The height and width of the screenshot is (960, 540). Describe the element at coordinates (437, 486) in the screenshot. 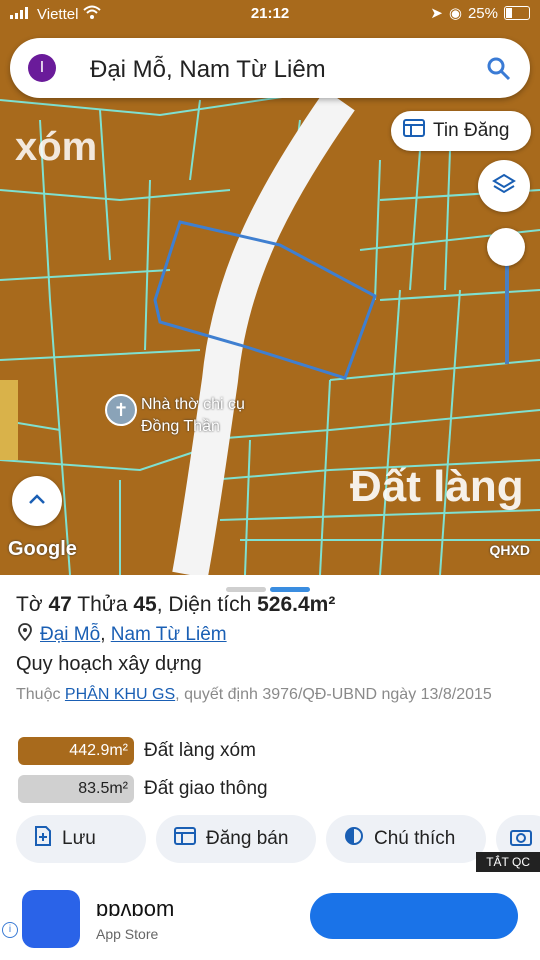

I see `map-label-dat-lang: Đất làng` at that location.